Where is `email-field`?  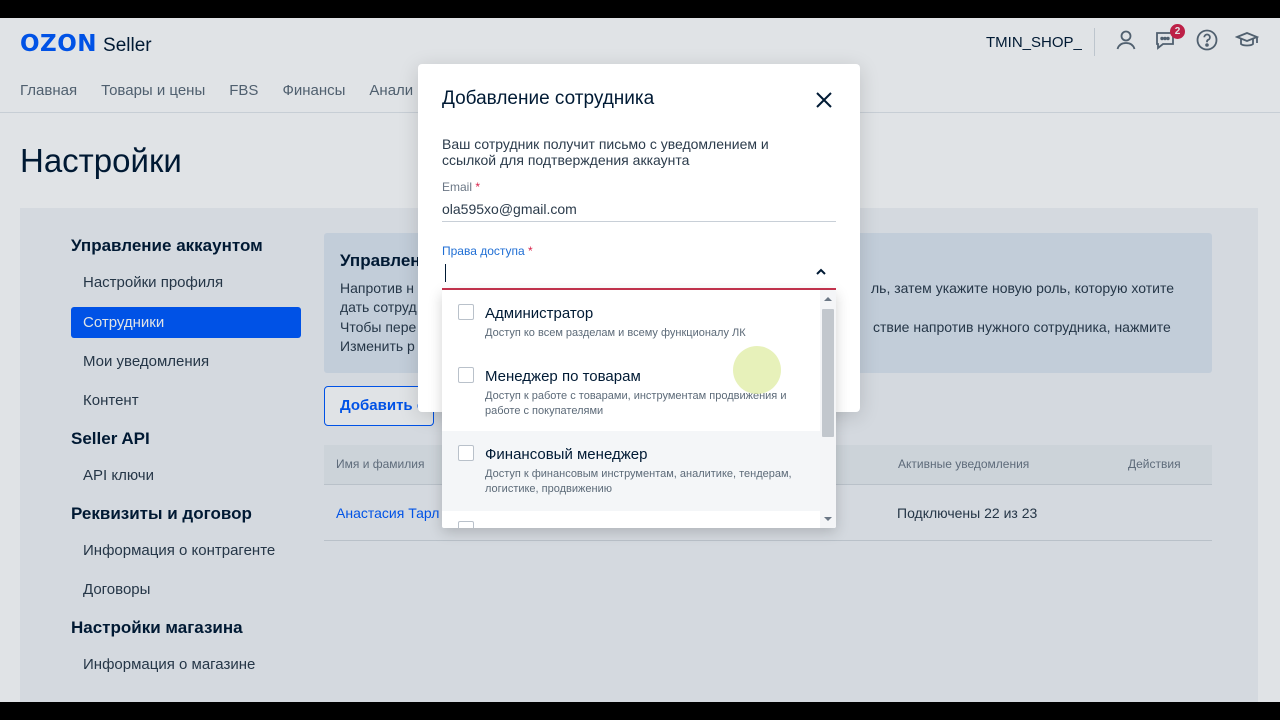
email-field is located at coordinates (639, 209).